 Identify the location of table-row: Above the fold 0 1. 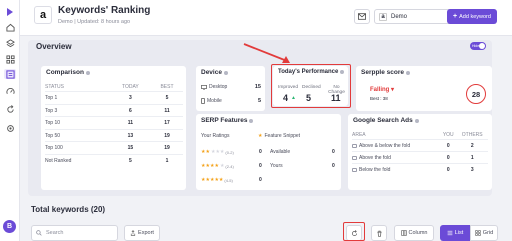
(420, 157).